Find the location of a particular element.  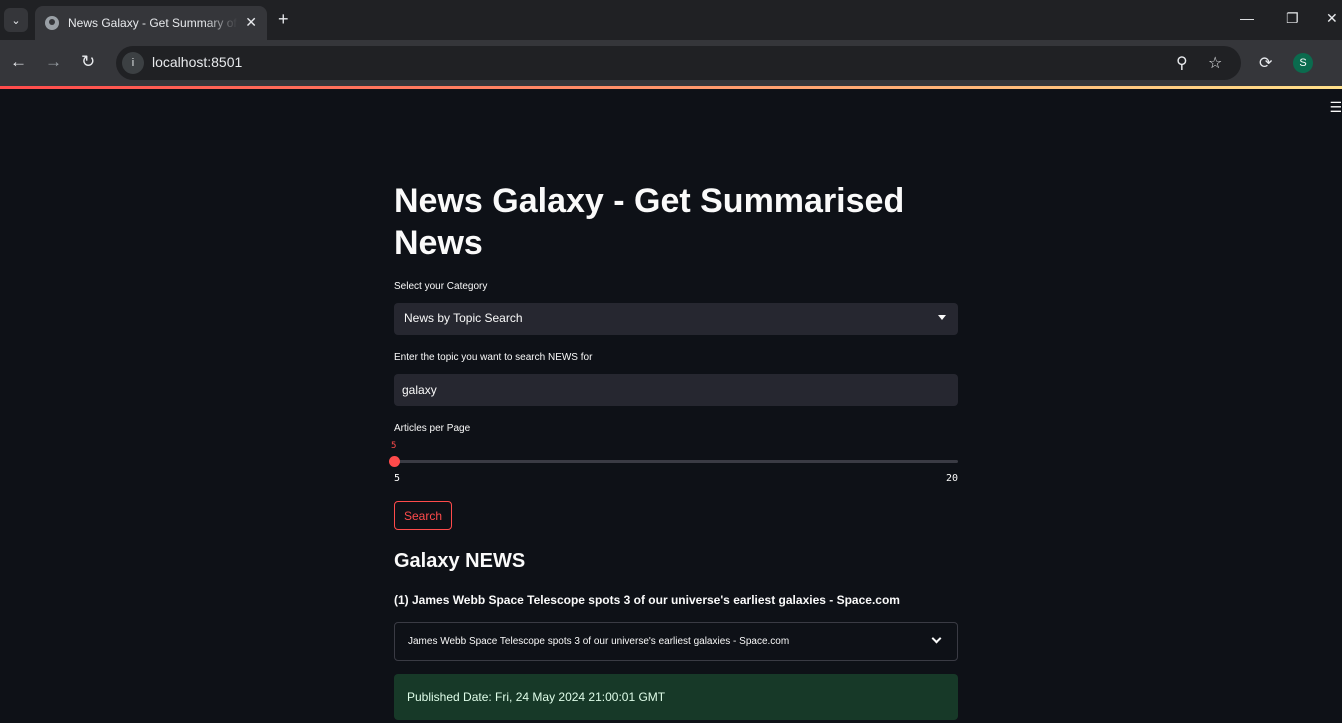

slider-max-label: 20 is located at coordinates (951, 478).